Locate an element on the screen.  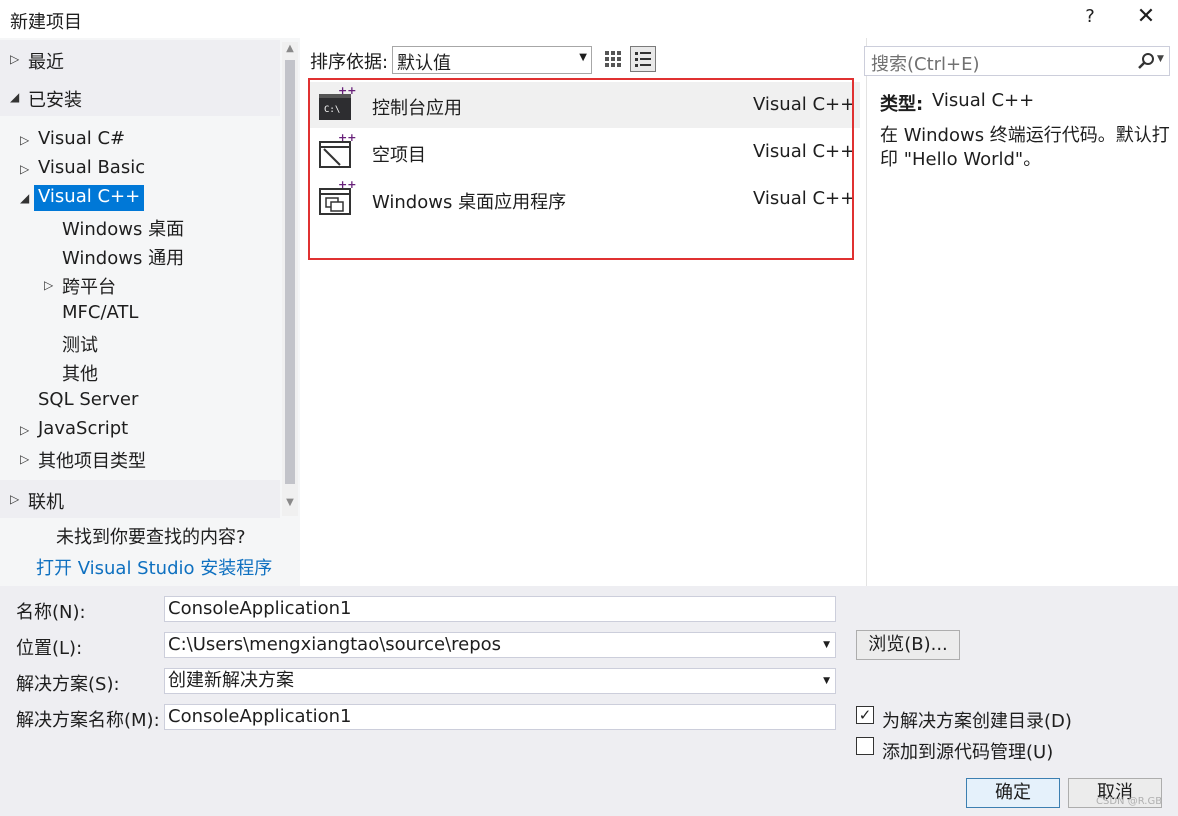
tree-item-other-project-types: 其他项目类型 is located at coordinates (92, 460).